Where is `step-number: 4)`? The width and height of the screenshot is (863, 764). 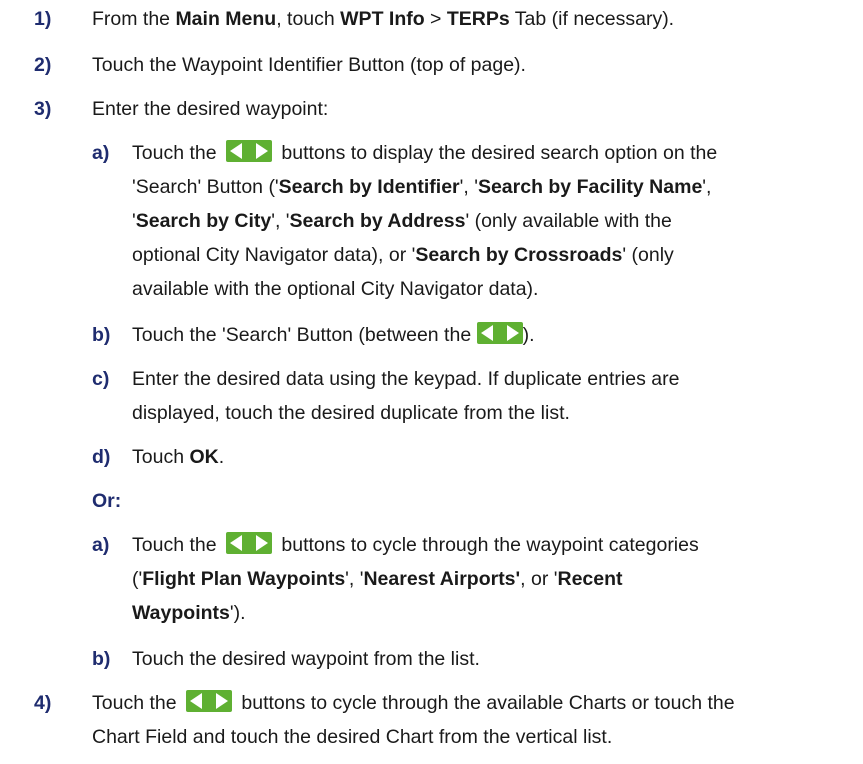
step-number: 4) is located at coordinates (43, 703).